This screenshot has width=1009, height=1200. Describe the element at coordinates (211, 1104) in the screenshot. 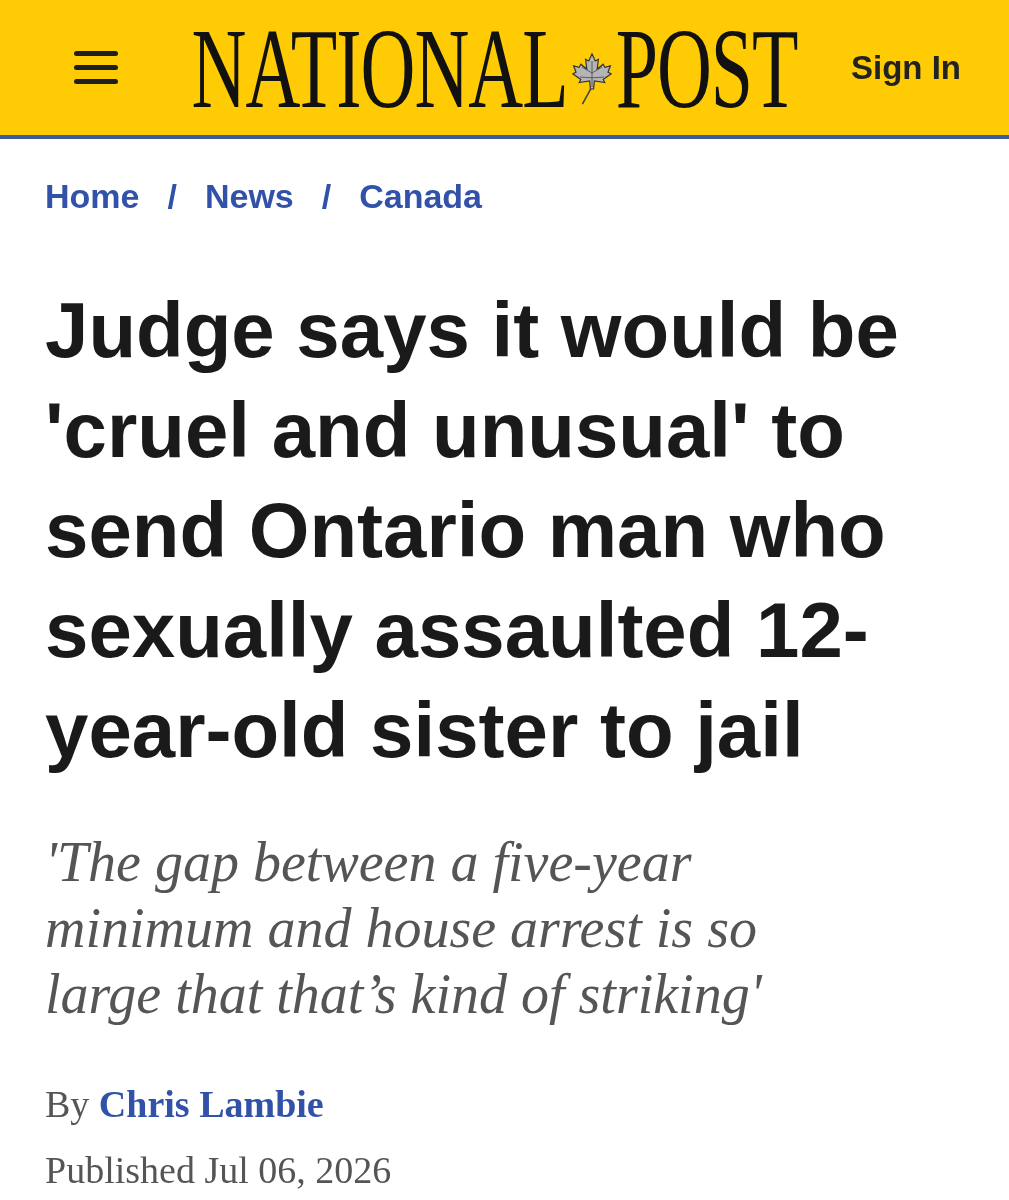

I see `author-link: Chris Lambie` at that location.